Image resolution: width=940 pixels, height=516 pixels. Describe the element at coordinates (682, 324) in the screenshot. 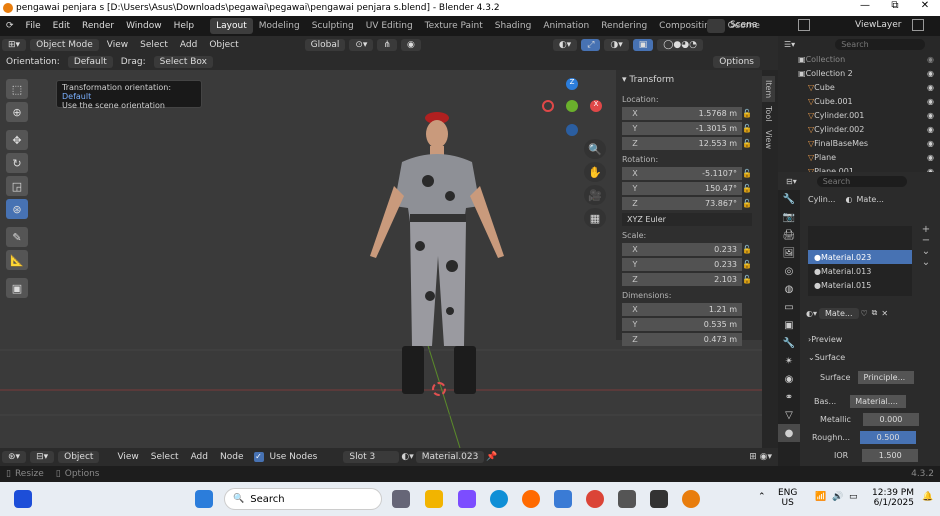

I see `dimensions-field: Y 0.535 m` at that location.